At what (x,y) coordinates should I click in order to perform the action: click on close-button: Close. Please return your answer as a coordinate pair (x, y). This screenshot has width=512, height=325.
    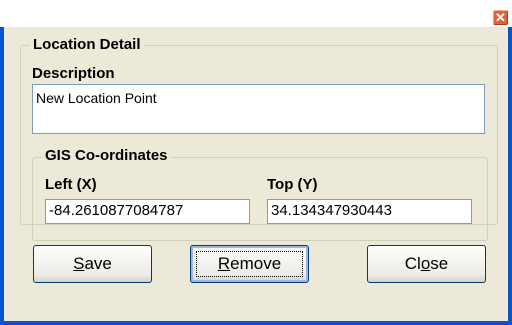
    Looking at the image, I should click on (426, 264).